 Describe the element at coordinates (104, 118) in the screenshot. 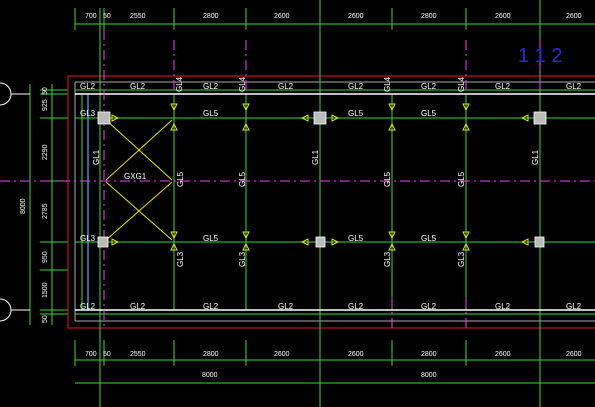

I see `column-a1` at that location.